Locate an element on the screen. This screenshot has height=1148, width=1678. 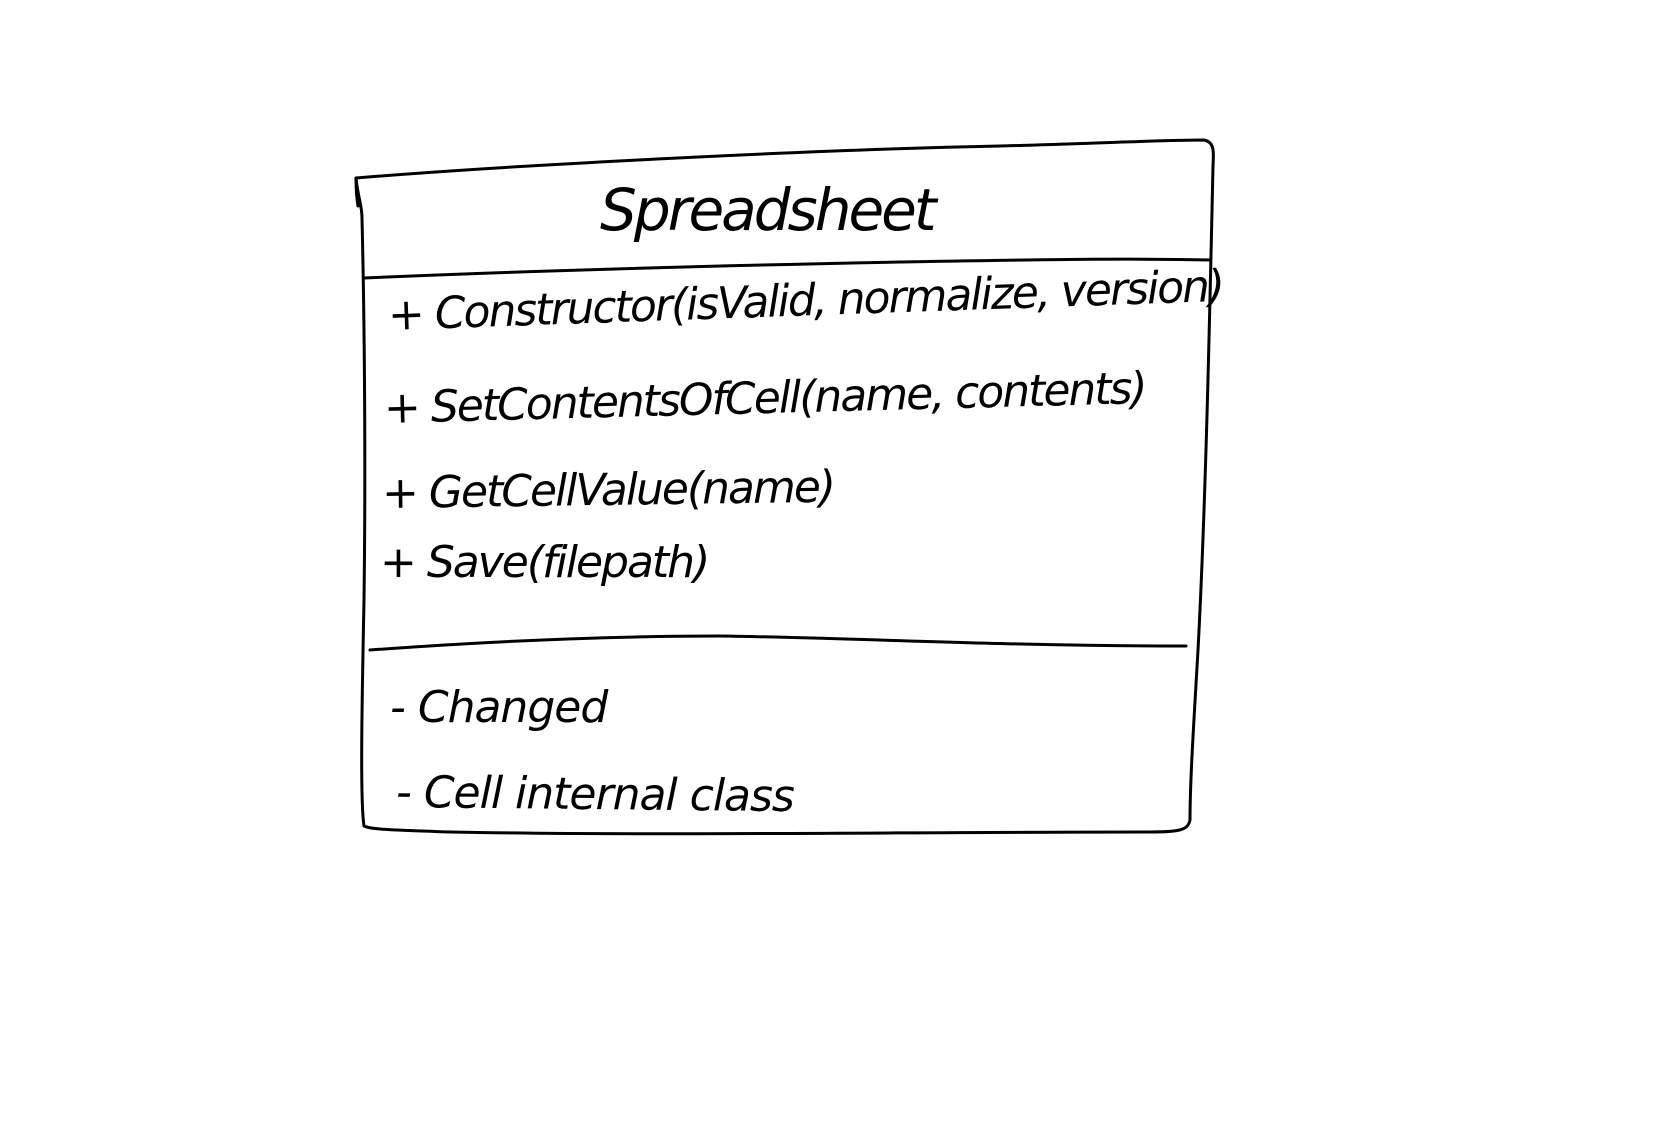
method-save: + Save(filepath) is located at coordinates (545, 562).